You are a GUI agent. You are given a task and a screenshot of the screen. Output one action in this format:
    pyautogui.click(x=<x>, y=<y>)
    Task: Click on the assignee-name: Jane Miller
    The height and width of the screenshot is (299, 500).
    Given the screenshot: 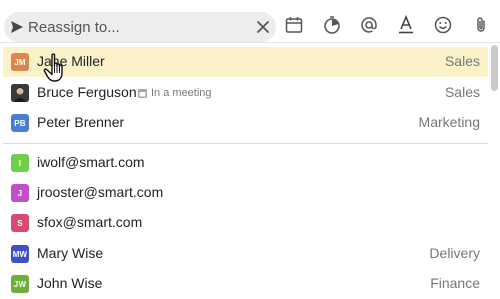 What is the action you would take?
    pyautogui.click(x=71, y=61)
    